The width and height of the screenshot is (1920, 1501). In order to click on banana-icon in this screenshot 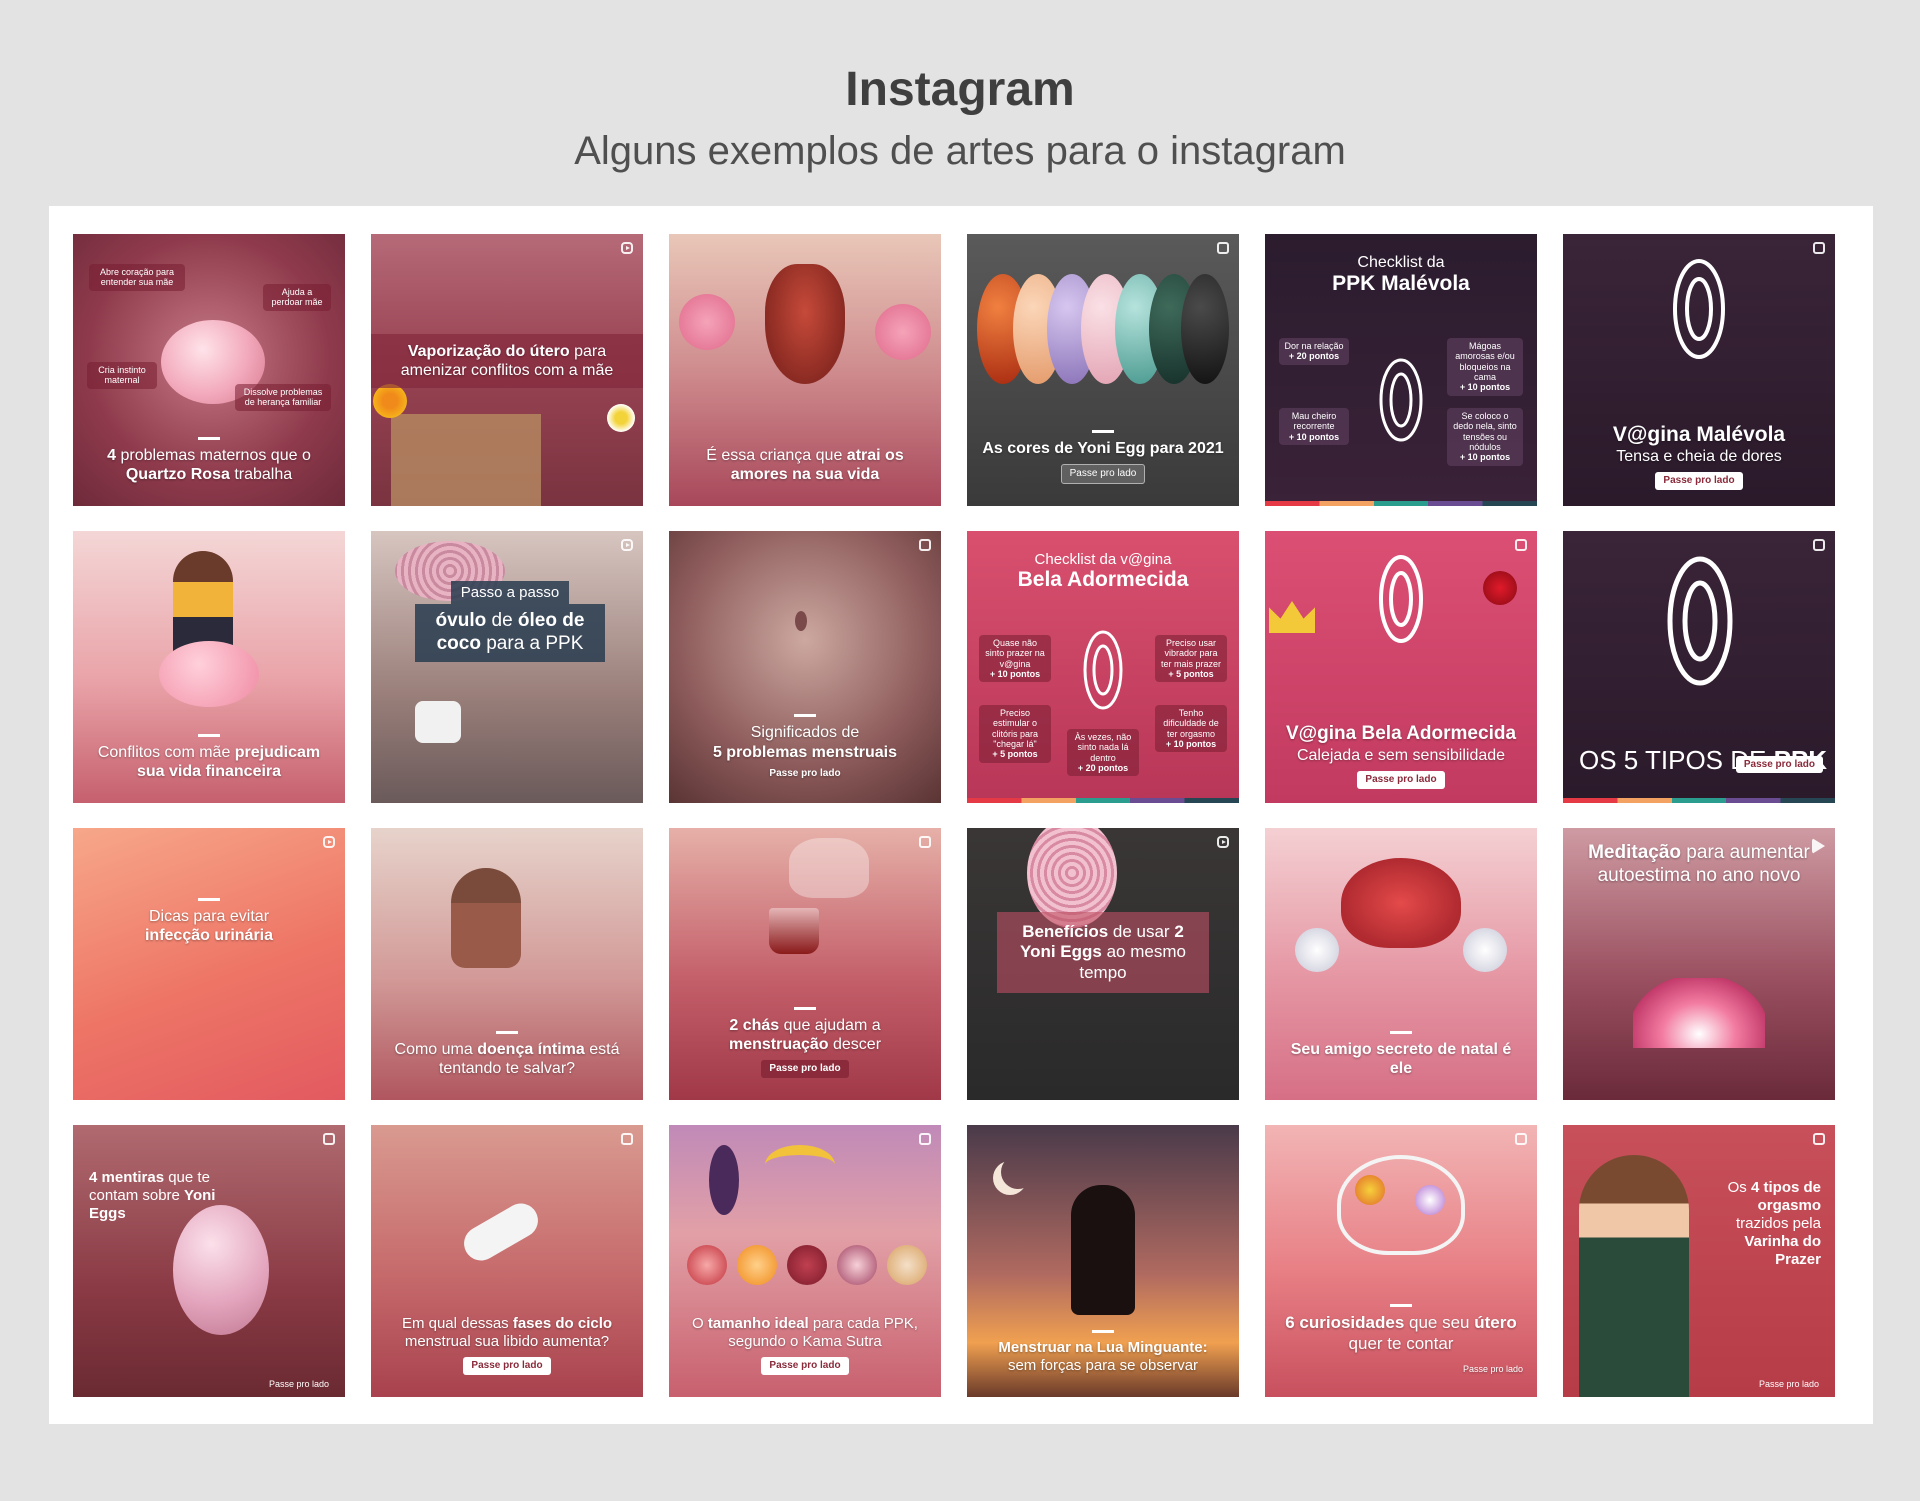, I will do `click(800, 1165)`.